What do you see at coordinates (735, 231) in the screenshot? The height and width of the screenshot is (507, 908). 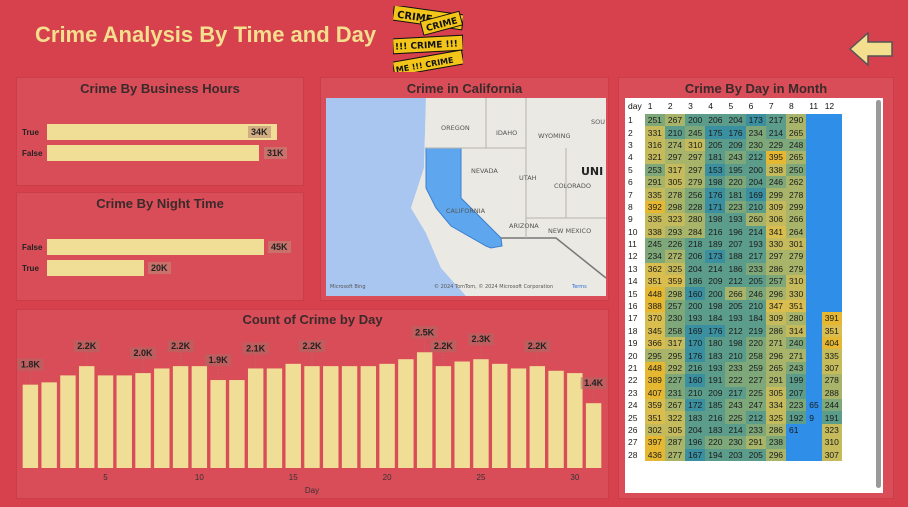 I see `matrix-cell: 196` at bounding box center [735, 231].